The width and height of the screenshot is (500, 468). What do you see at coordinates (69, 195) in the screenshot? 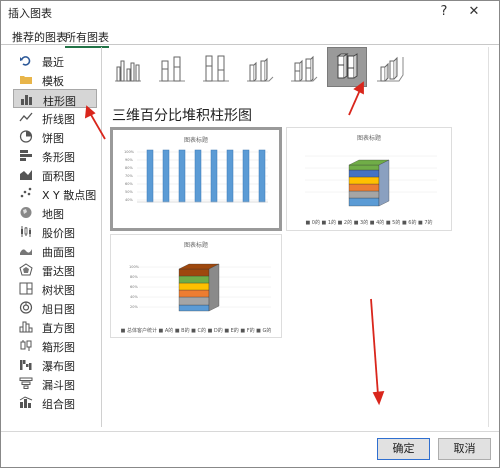
I see `sidebar-item-label: X Y 散点图` at bounding box center [69, 195].